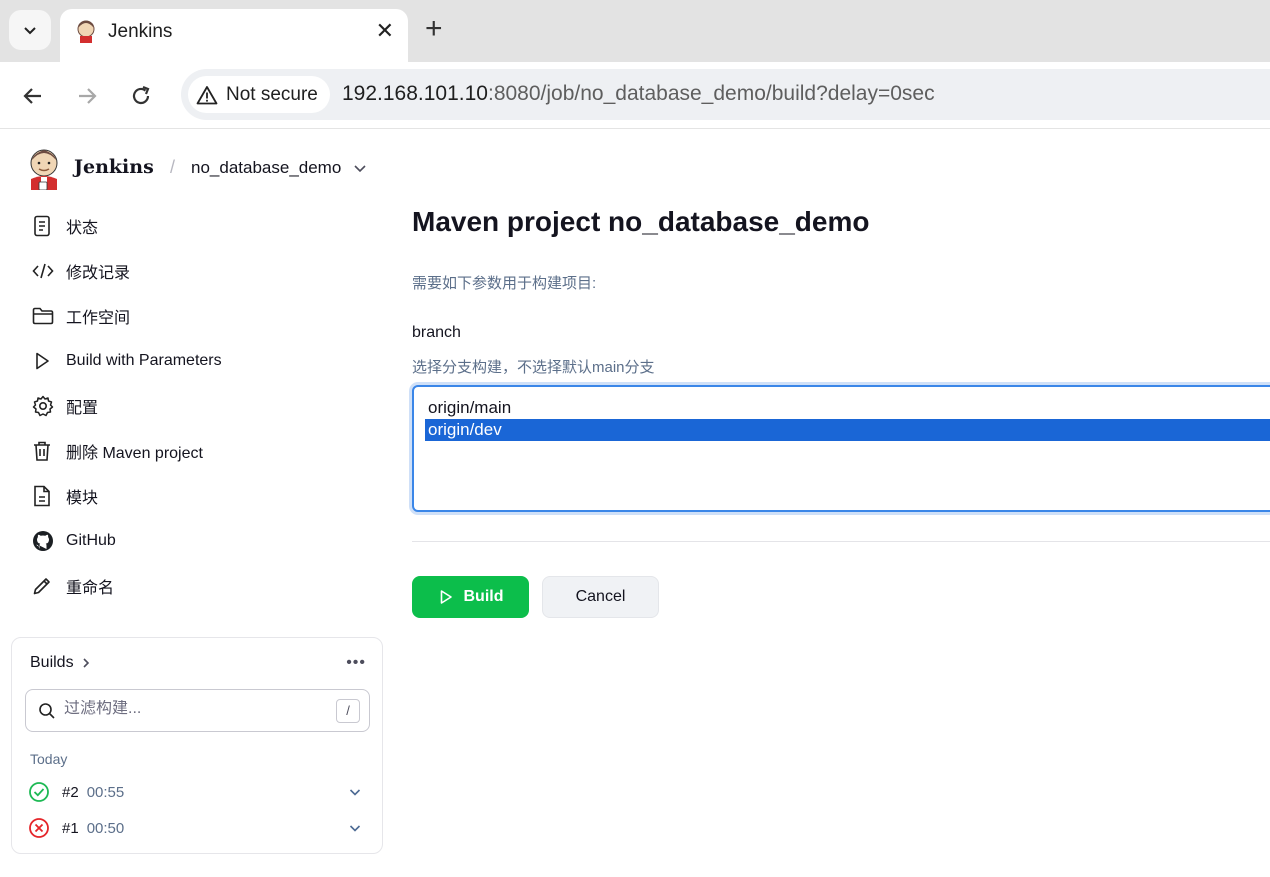 The image size is (1270, 877). I want to click on jenkins-logo-icon, so click(44, 169).